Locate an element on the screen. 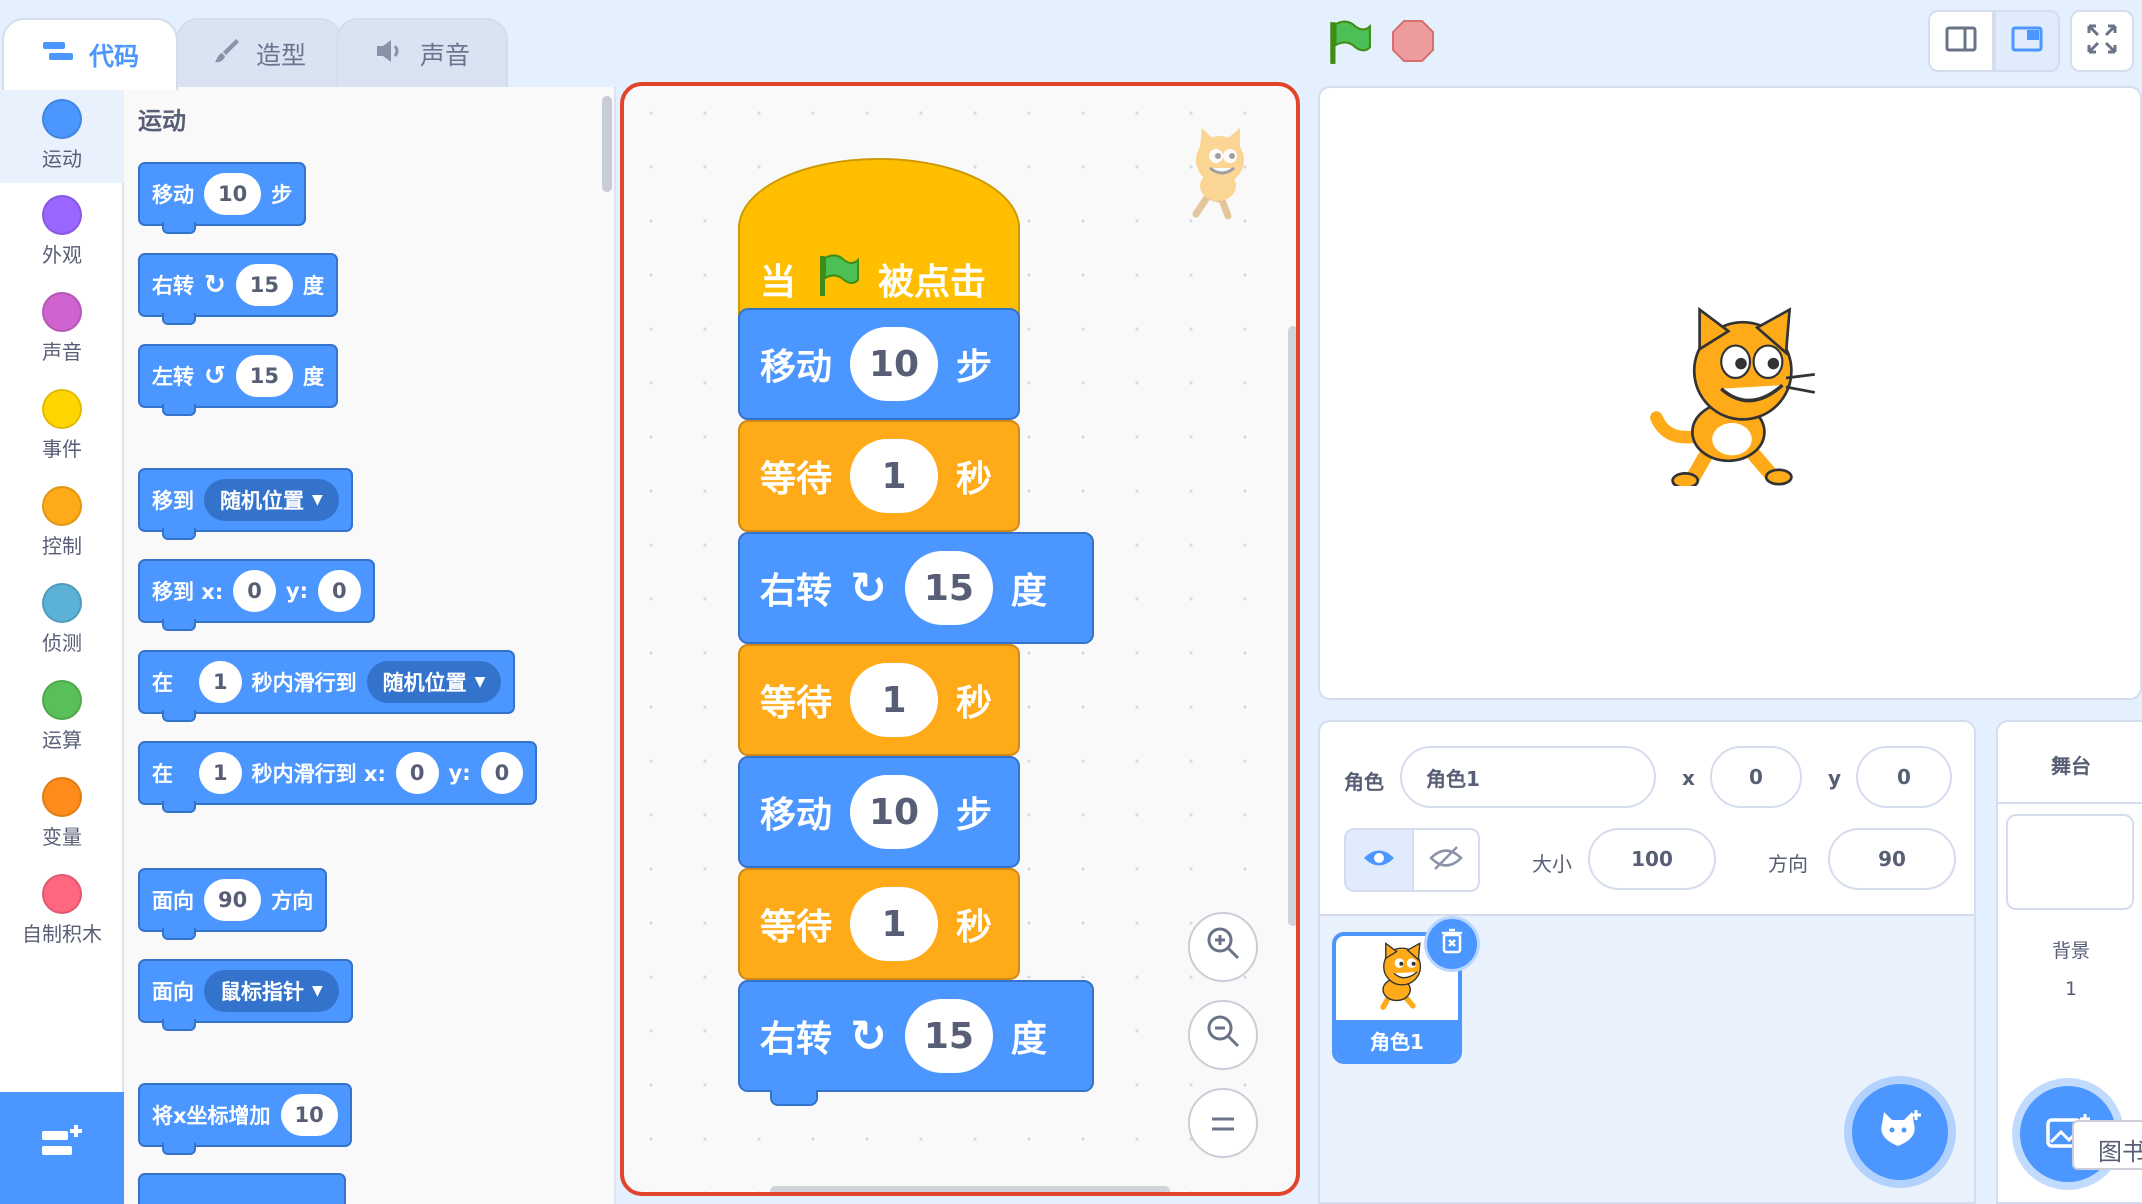 Image resolution: width=2142 pixels, height=1204 pixels. block-text: 秒内滑行到 is located at coordinates (304, 683).